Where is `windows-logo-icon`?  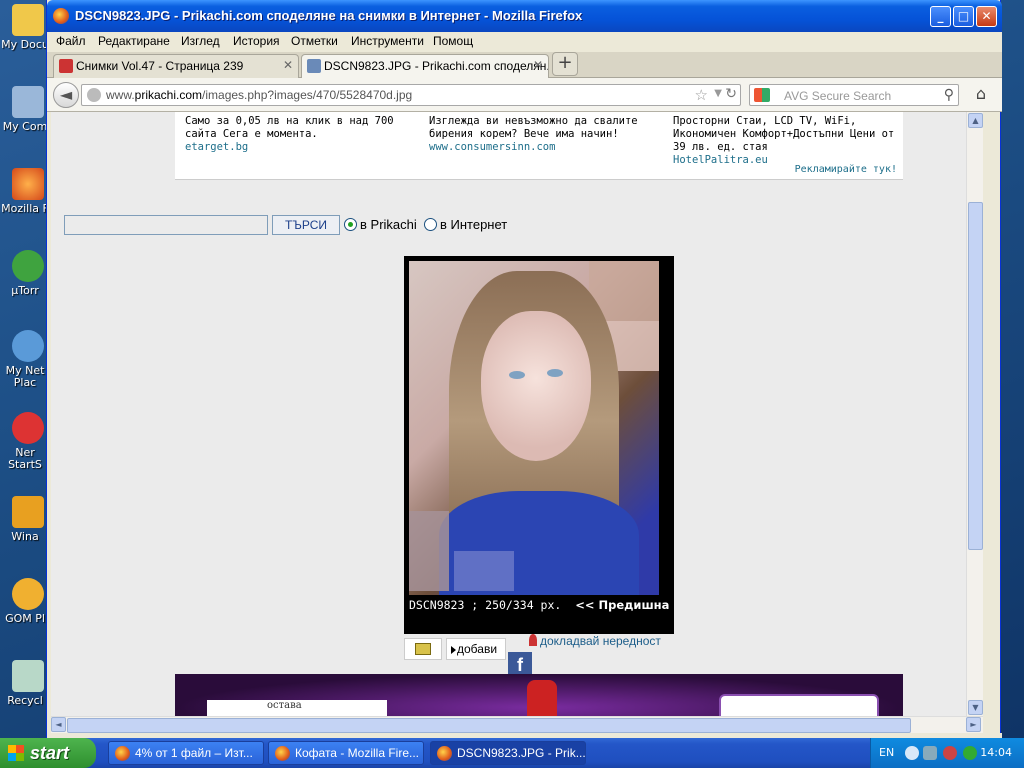 windows-logo-icon is located at coordinates (16, 753).